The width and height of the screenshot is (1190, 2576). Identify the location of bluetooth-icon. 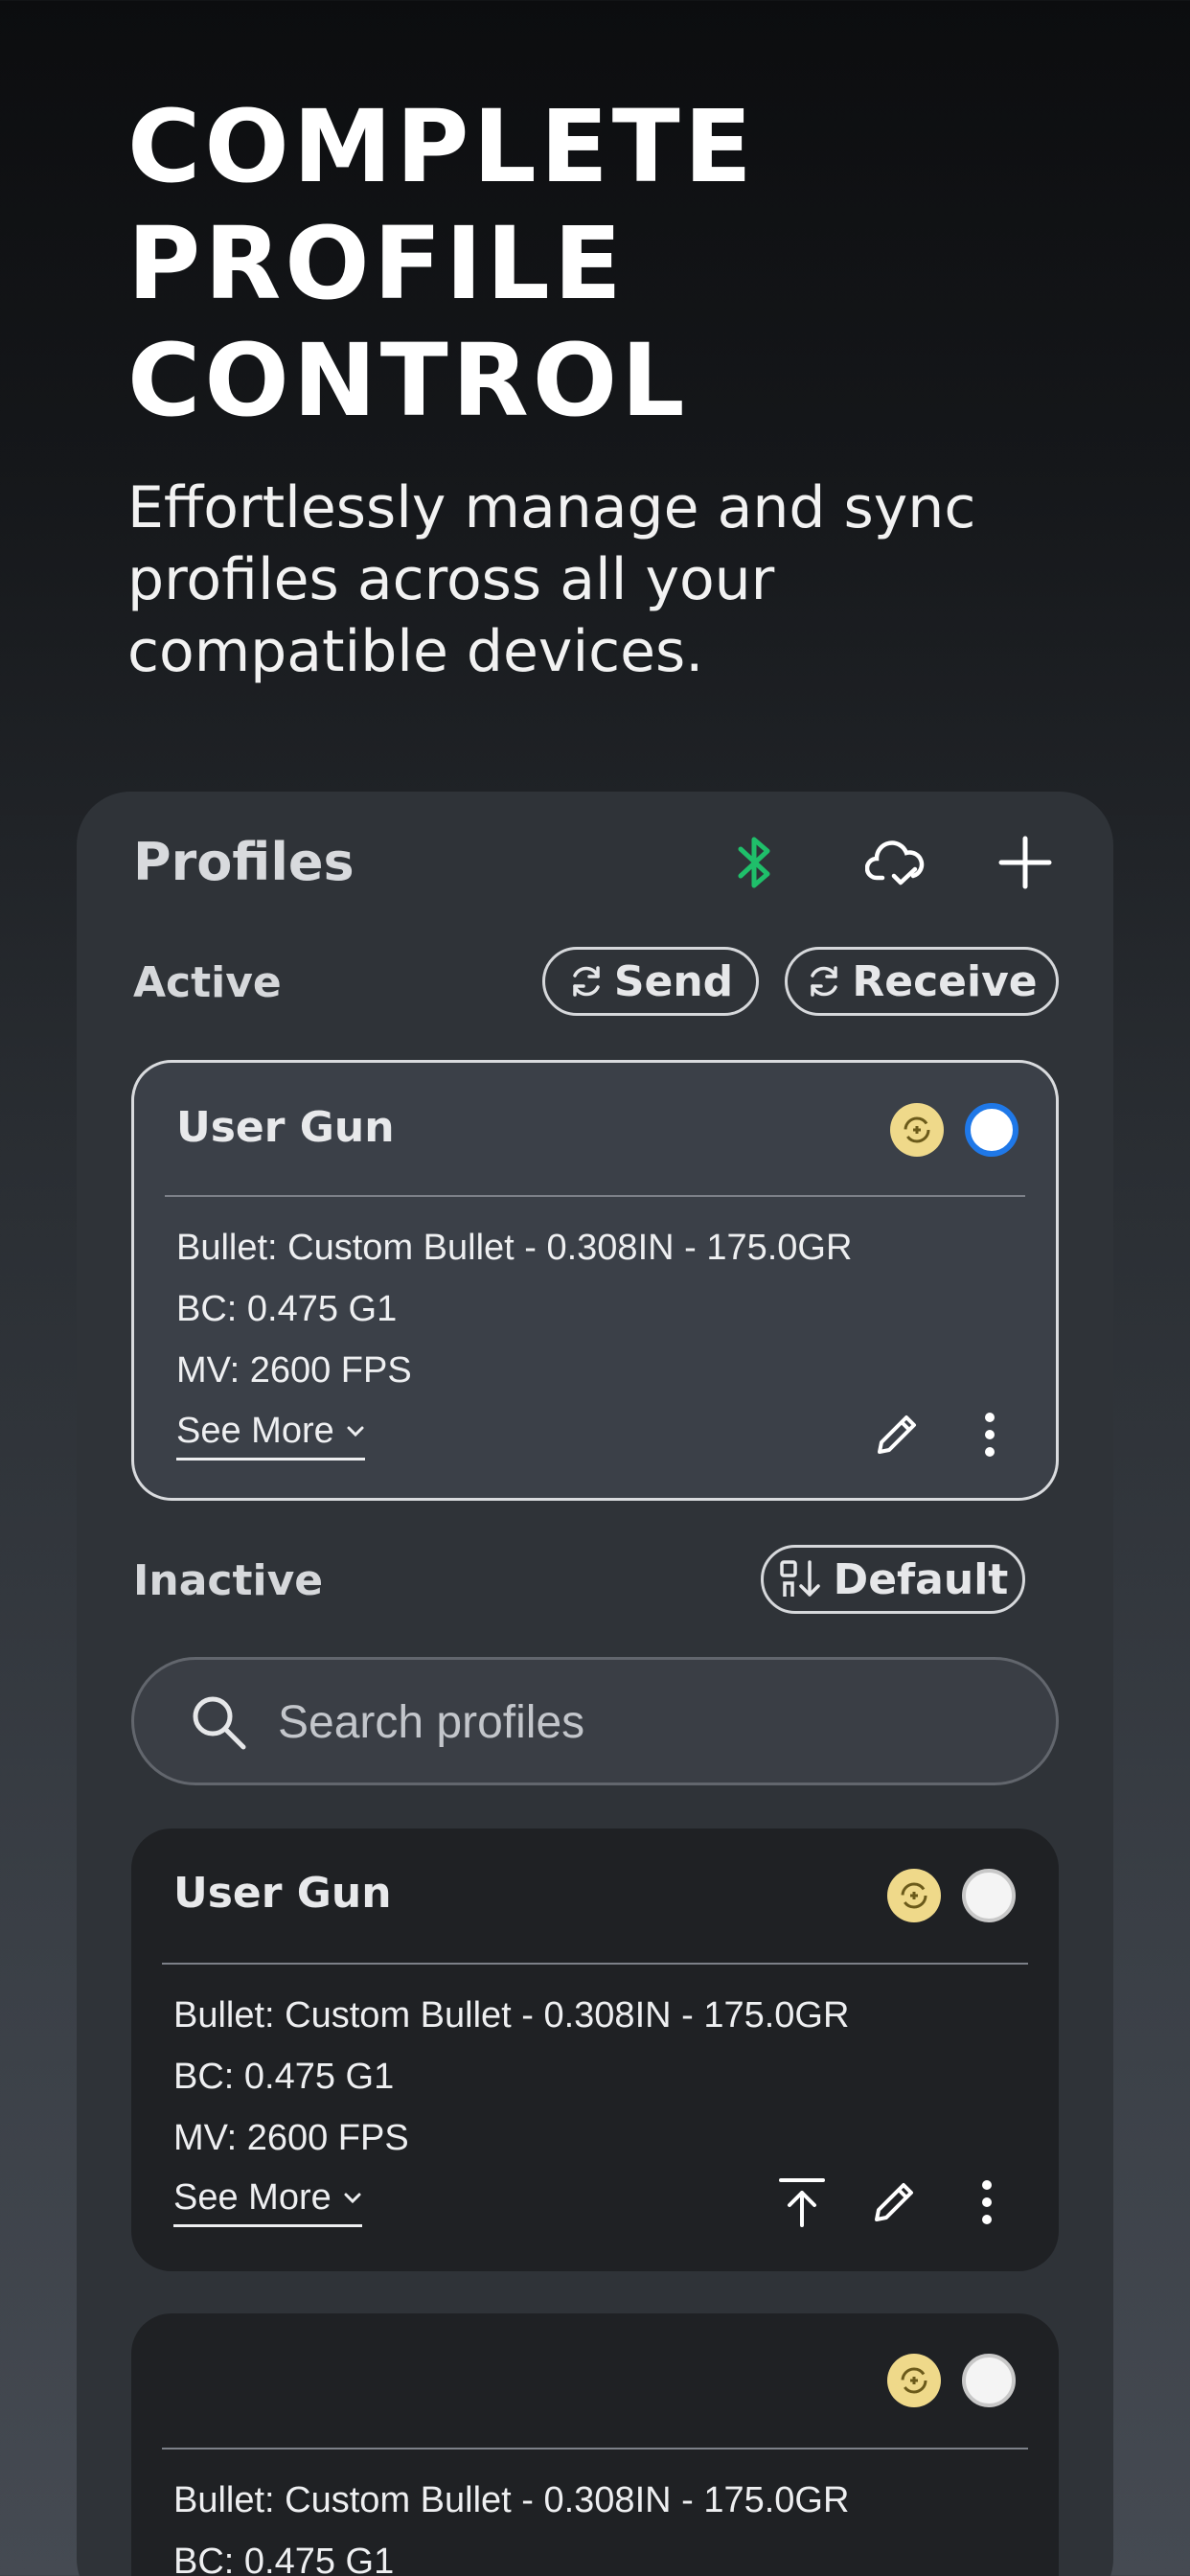
(756, 862).